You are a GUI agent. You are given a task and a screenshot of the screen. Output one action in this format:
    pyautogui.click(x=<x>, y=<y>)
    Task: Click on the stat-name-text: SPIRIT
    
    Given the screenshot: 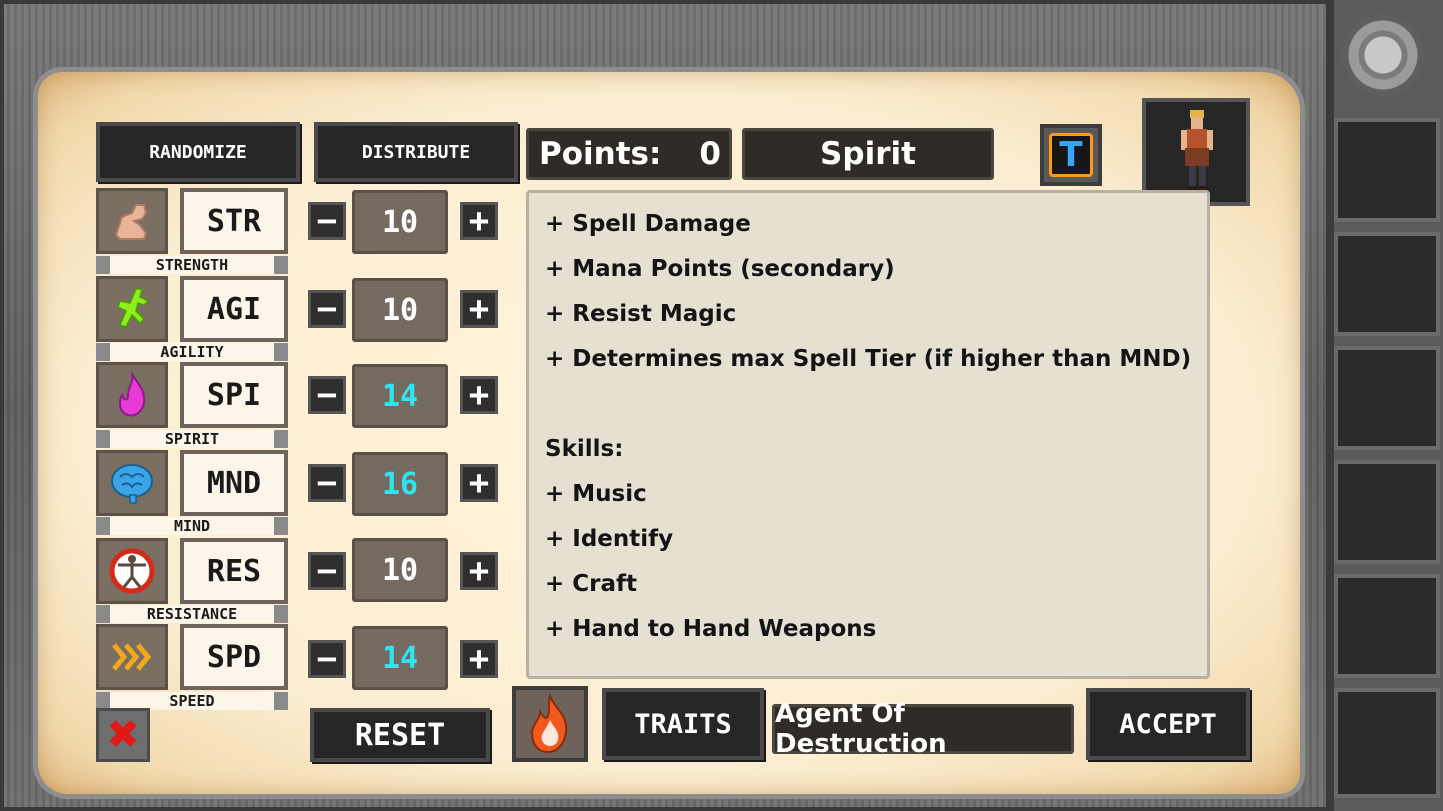 What is the action you would take?
    pyautogui.click(x=192, y=439)
    